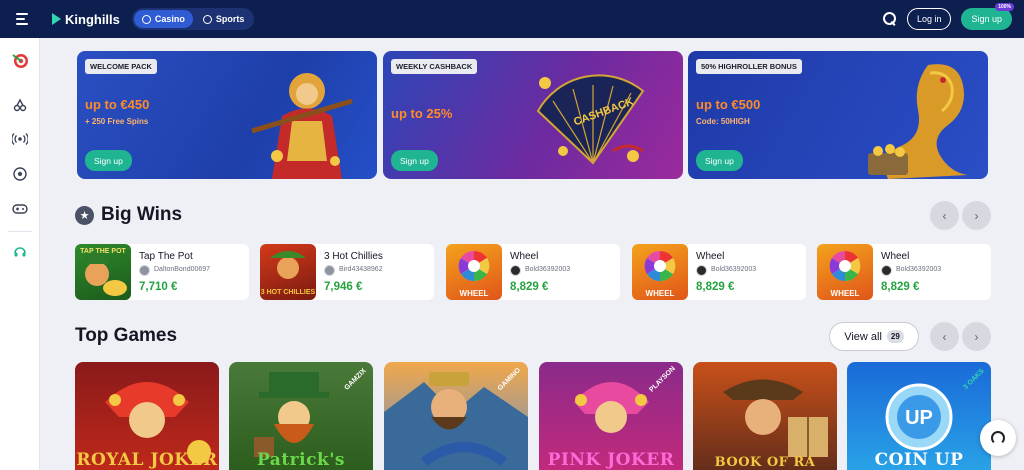 This screenshot has height=470, width=1024. What do you see at coordinates (169, 19) in the screenshot?
I see `casino-tab-label: Casino` at bounding box center [169, 19].